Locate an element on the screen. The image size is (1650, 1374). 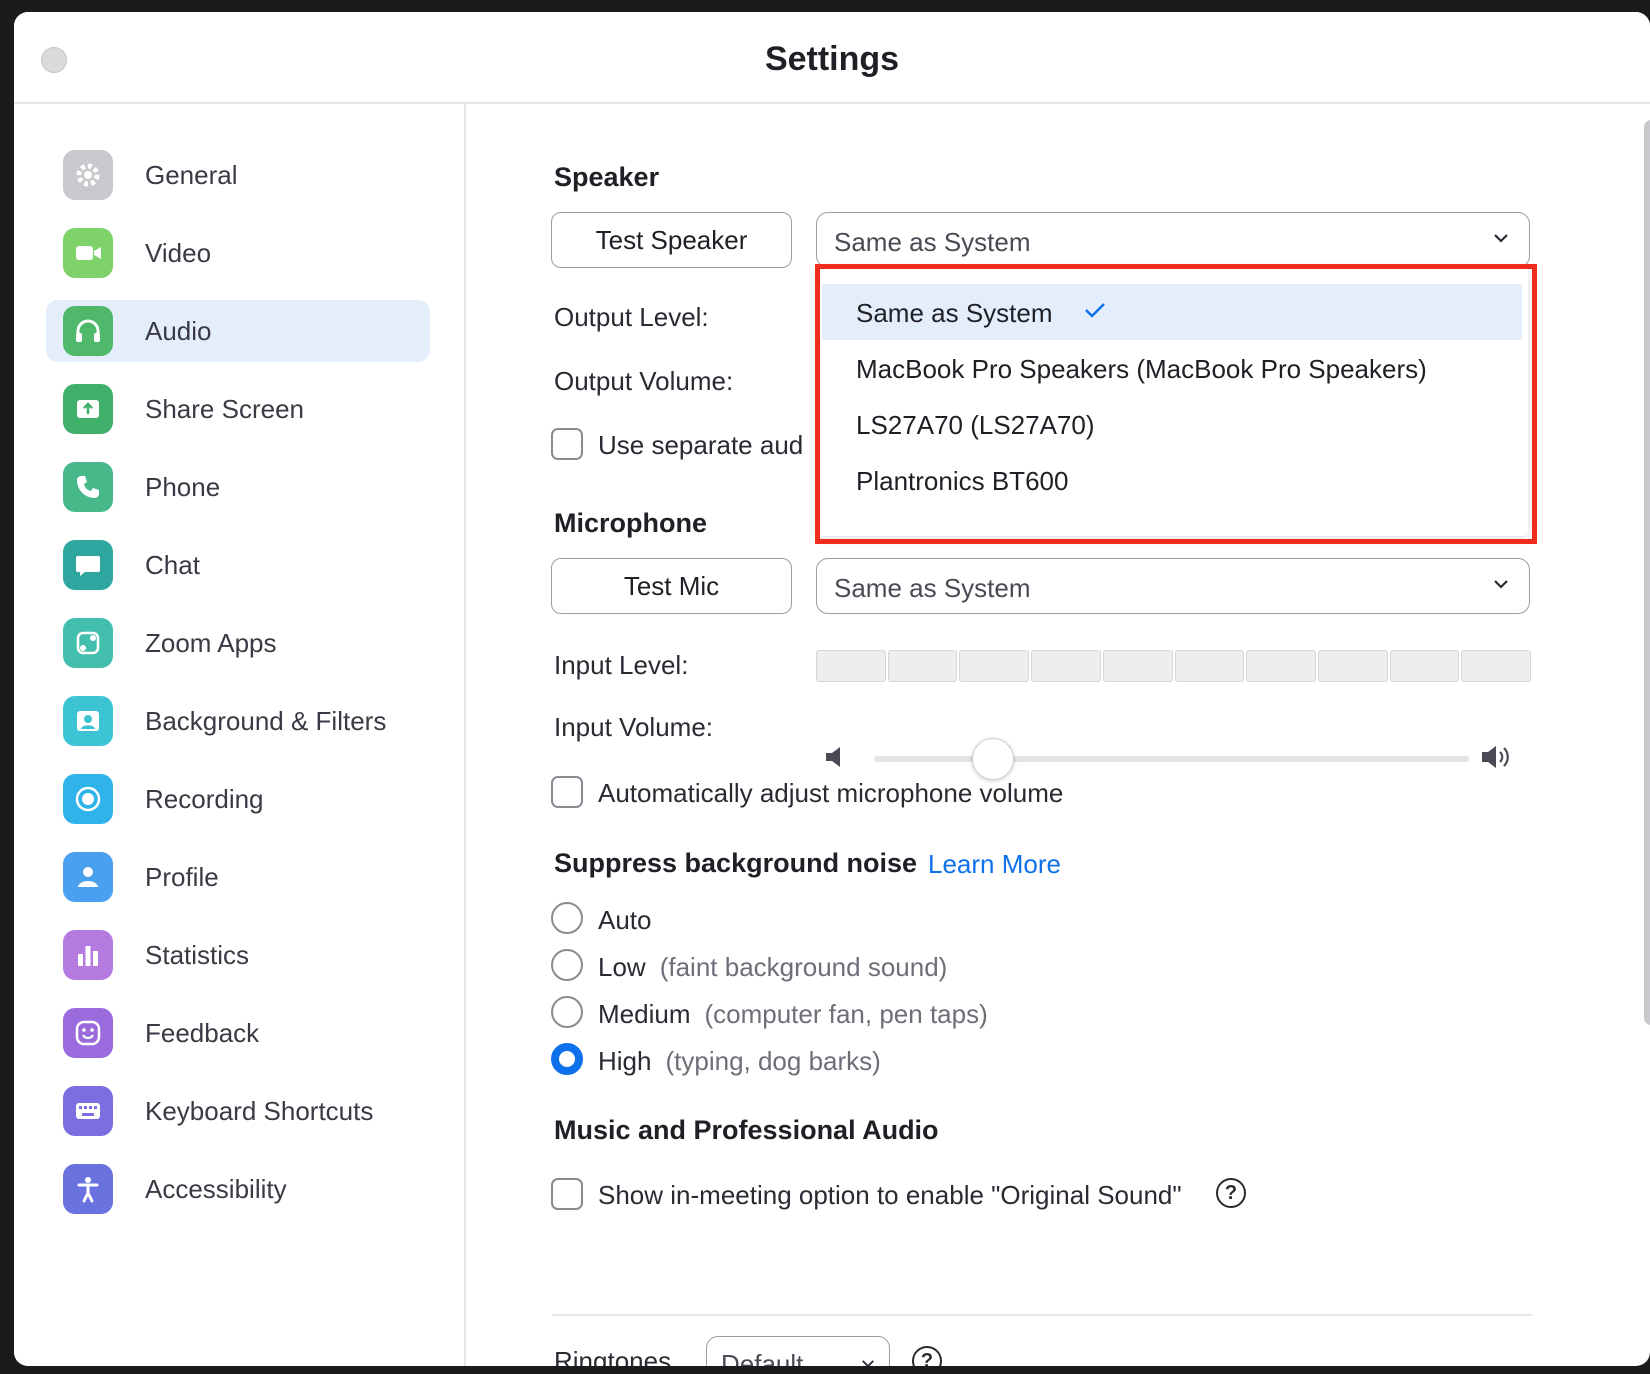
sidebar-item-share-screen: Share Screen is located at coordinates (238, 409).